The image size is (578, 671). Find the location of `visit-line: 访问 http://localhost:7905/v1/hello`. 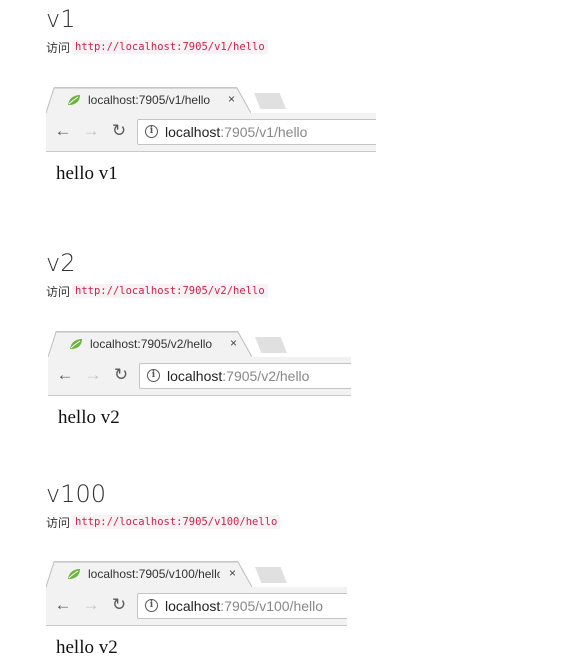

visit-line: 访问 http://localhost:7905/v1/hello is located at coordinates (157, 47).